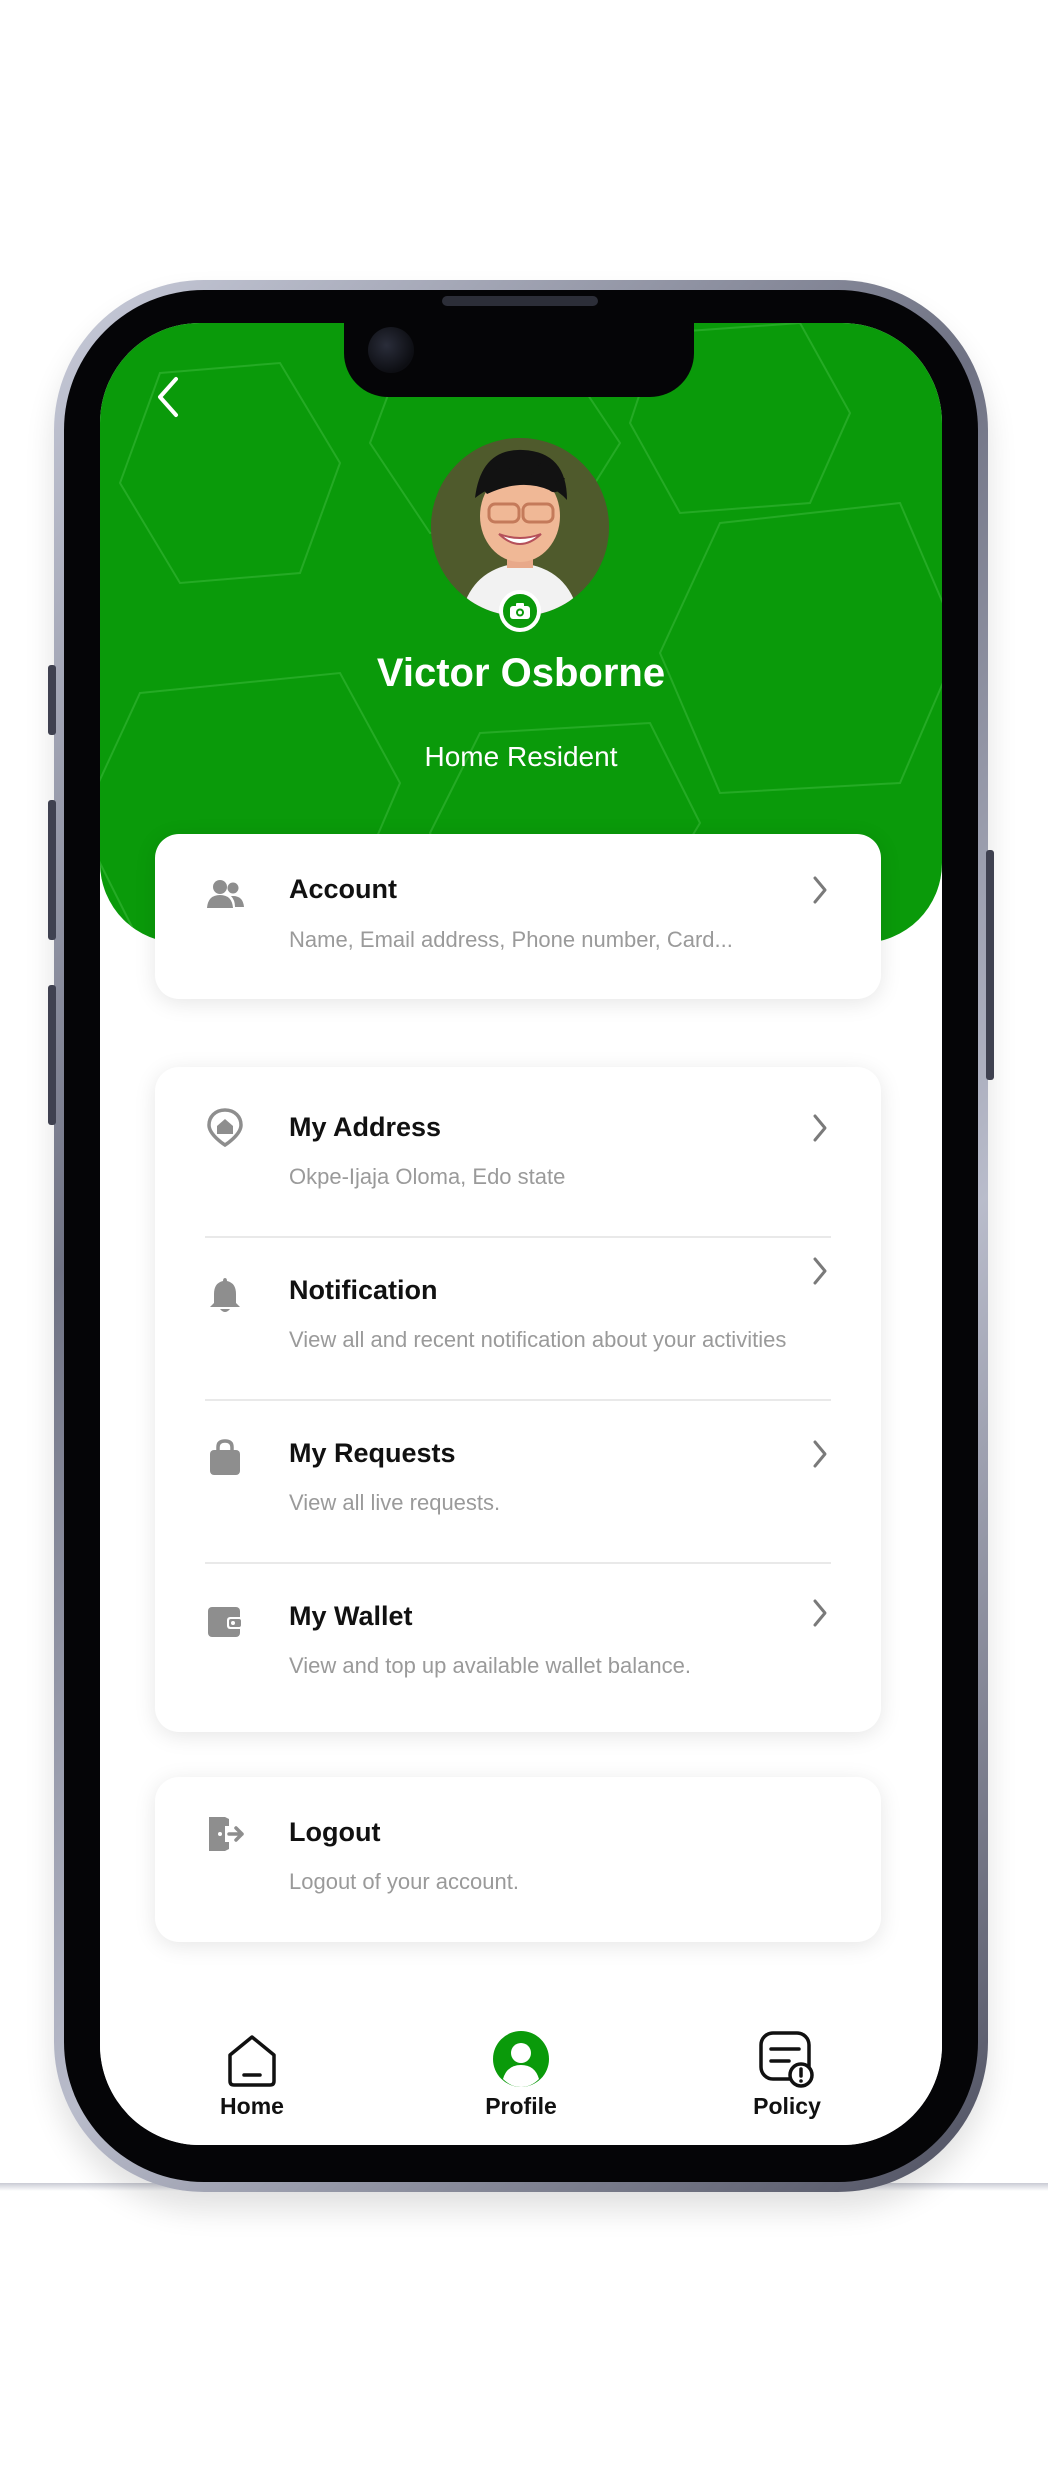 The height and width of the screenshot is (2484, 1048). What do you see at coordinates (372, 1453) in the screenshot?
I see `menu-item-title: My Requests` at bounding box center [372, 1453].